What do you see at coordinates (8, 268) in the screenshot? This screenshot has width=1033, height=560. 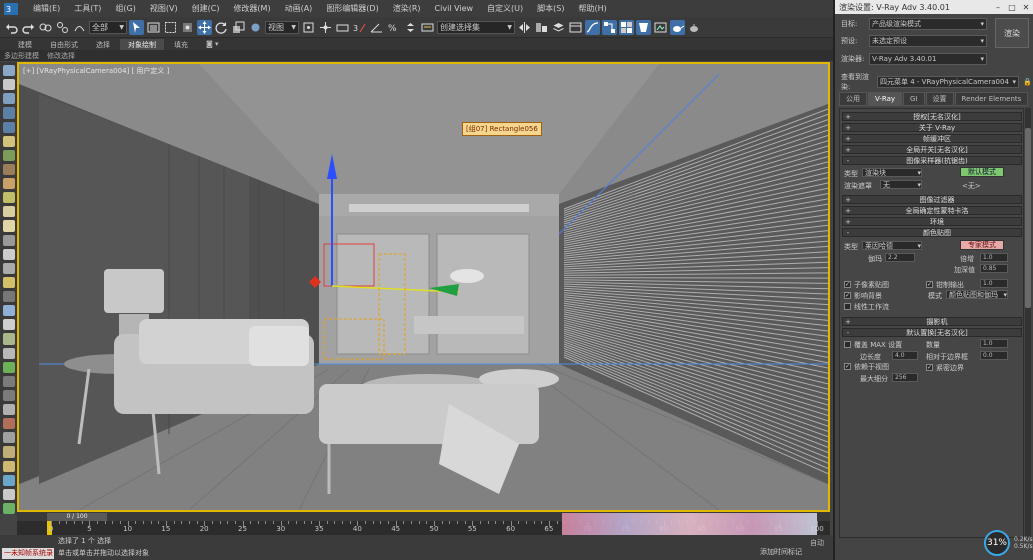 I see `dome-icon` at bounding box center [8, 268].